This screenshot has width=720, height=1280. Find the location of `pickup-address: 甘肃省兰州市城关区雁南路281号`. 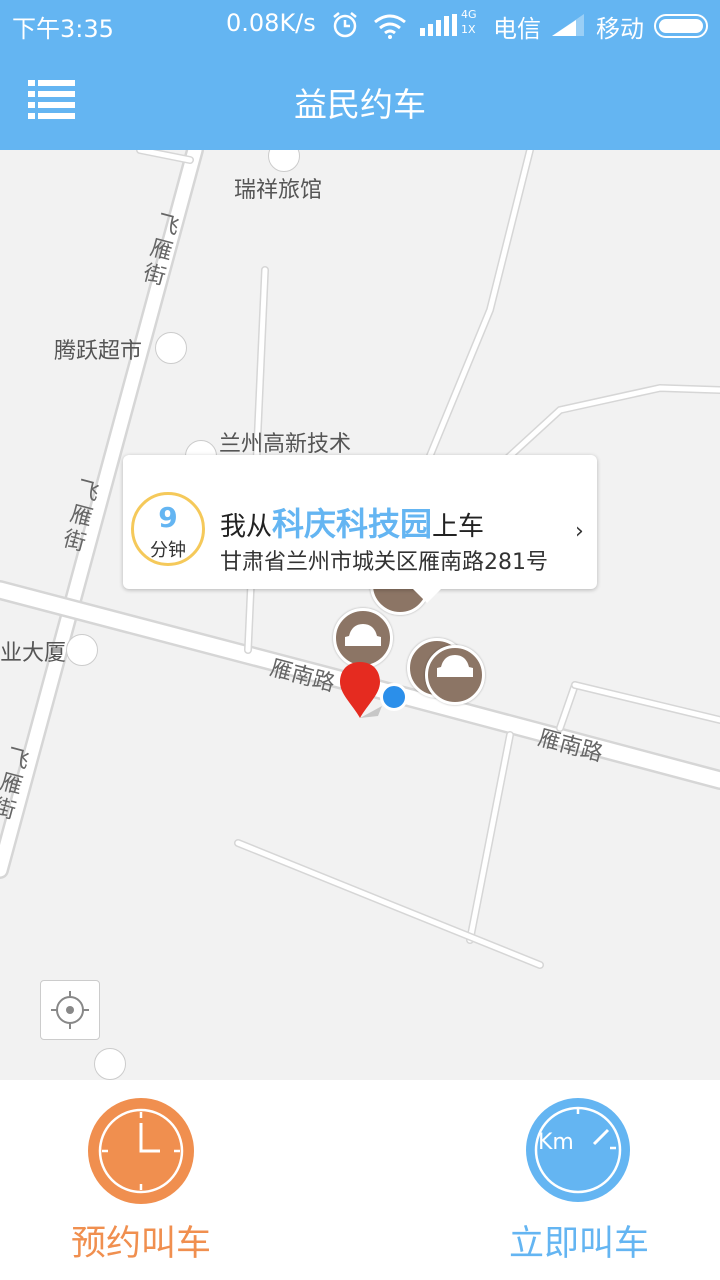

pickup-address: 甘肃省兰州市城关区雁南路281号 is located at coordinates (384, 562).